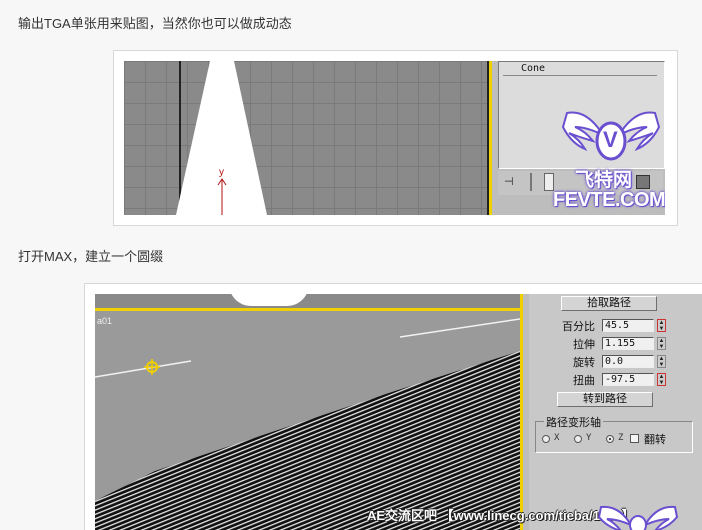  I want to click on param-label-percent: 百分比, so click(578, 327).